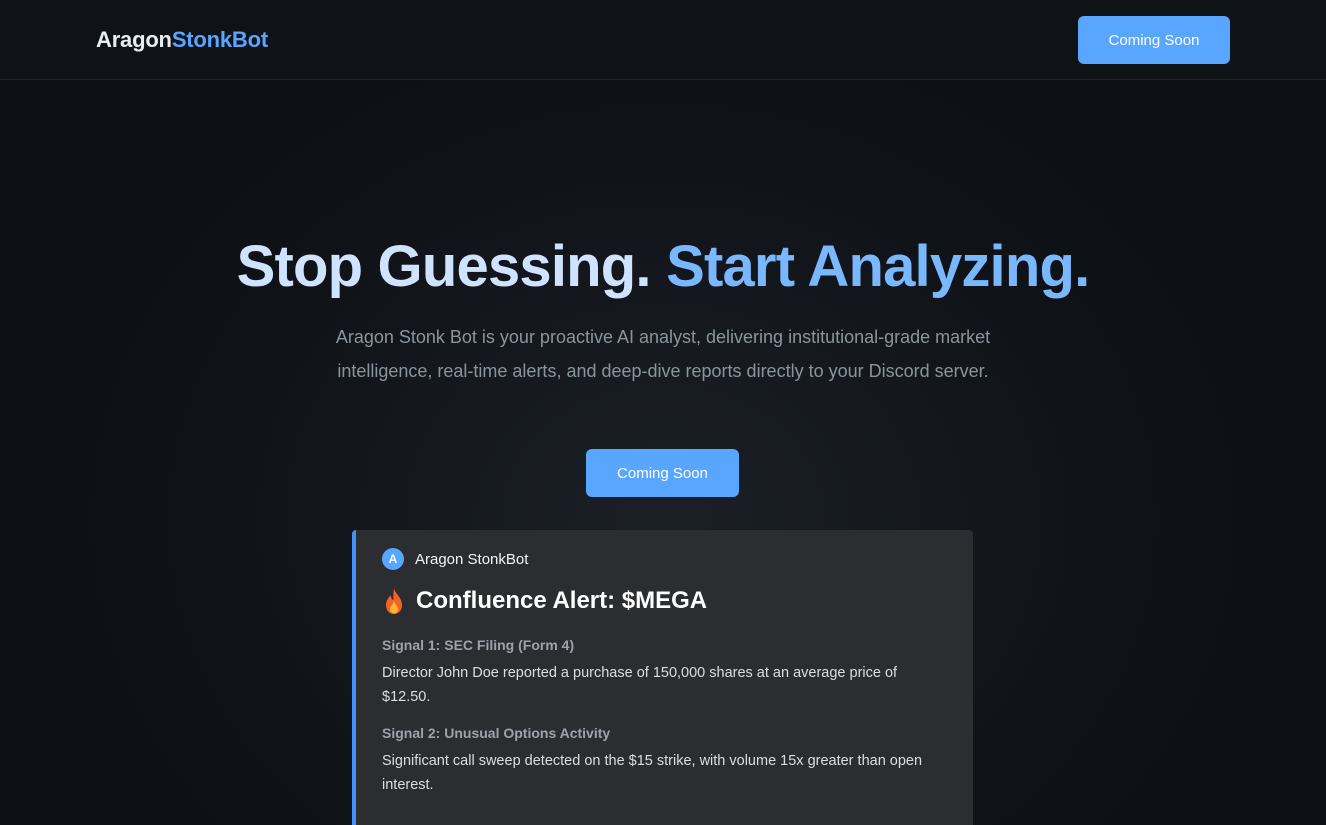  What do you see at coordinates (393, 559) in the screenshot?
I see `bot-avatar: A` at bounding box center [393, 559].